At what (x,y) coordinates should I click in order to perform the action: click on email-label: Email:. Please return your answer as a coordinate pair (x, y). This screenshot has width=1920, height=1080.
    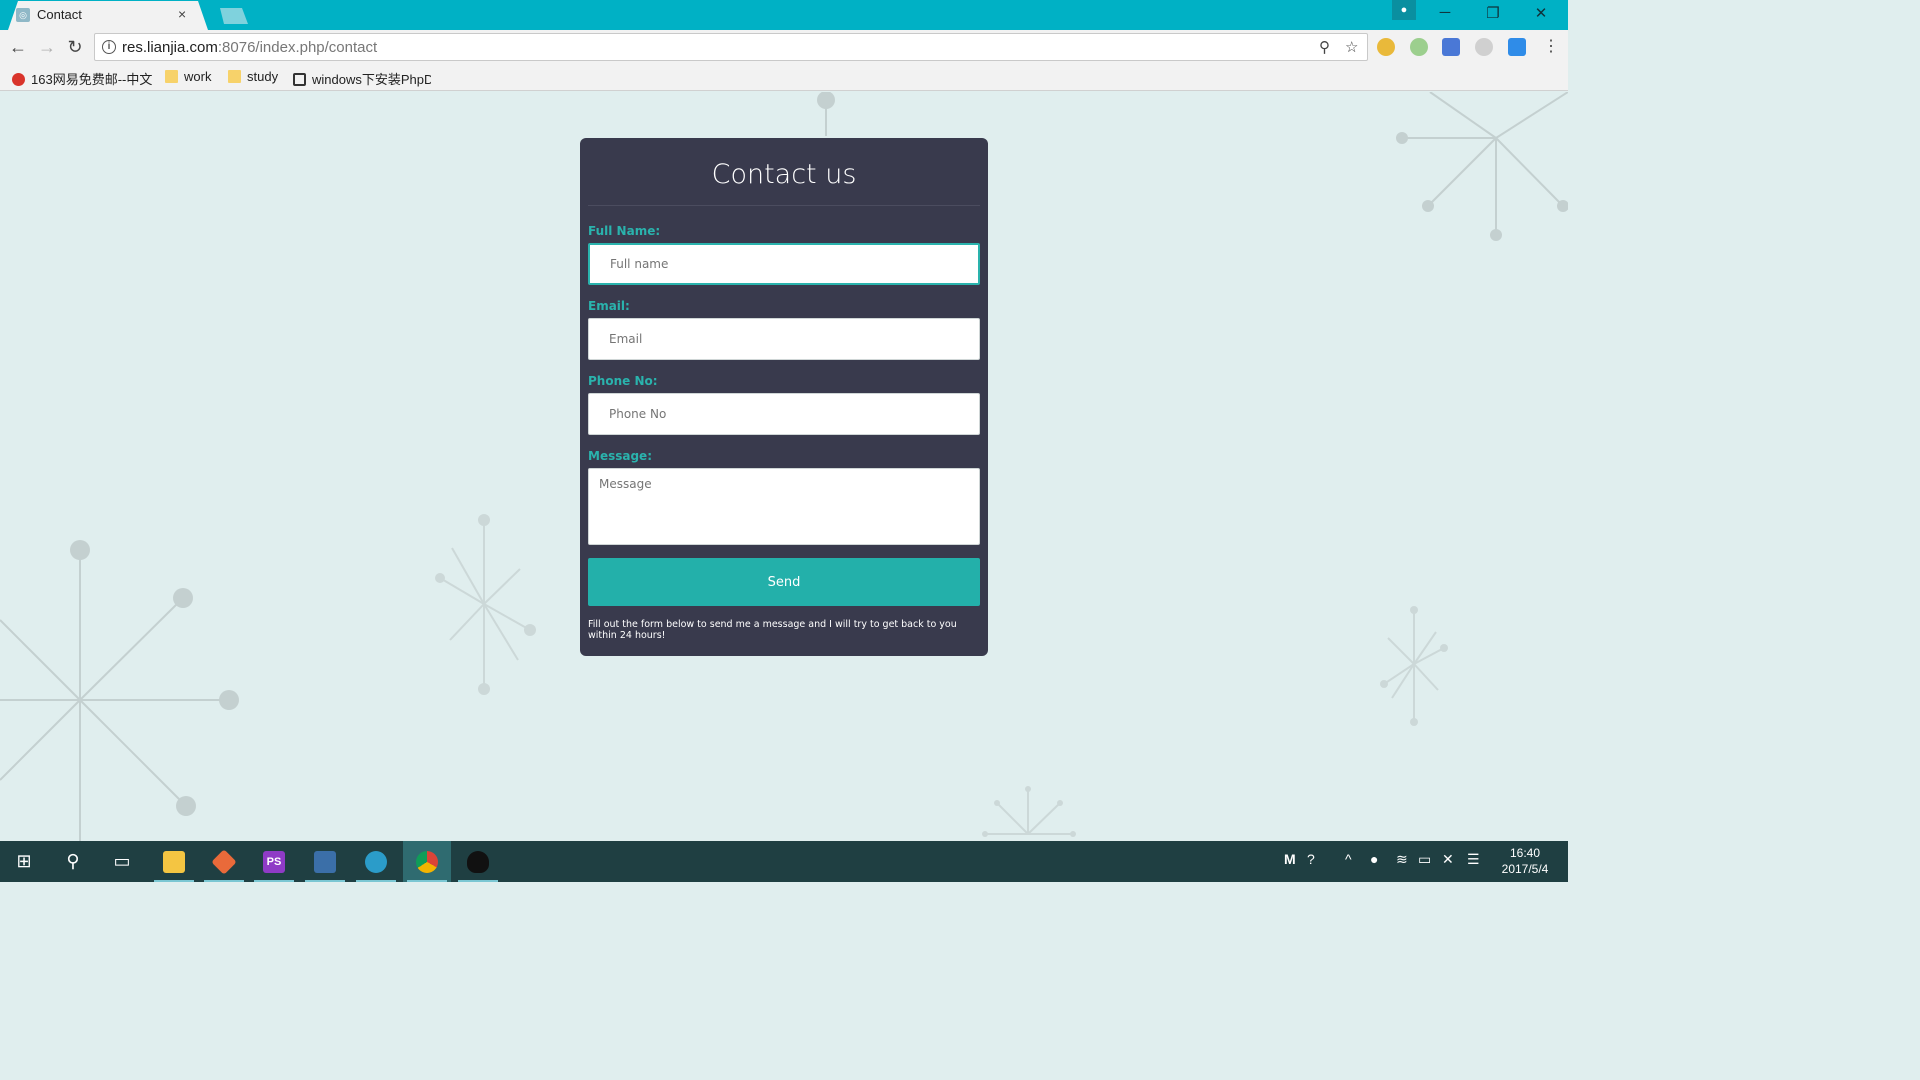
    Looking at the image, I should click on (609, 306).